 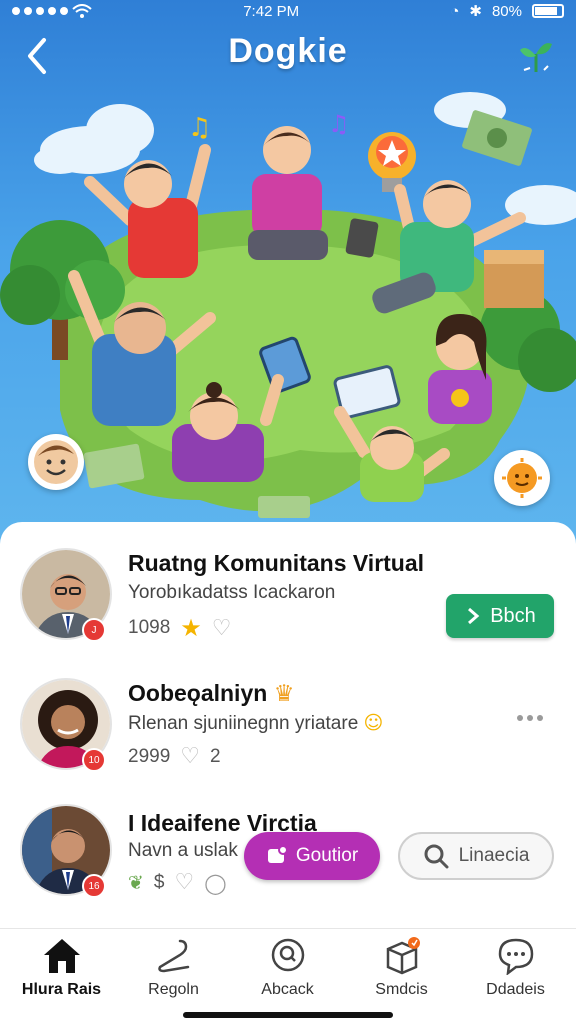 I want to click on status-bar: 7:42 PM ◔ ✱ 80%, so click(x=288, y=11).